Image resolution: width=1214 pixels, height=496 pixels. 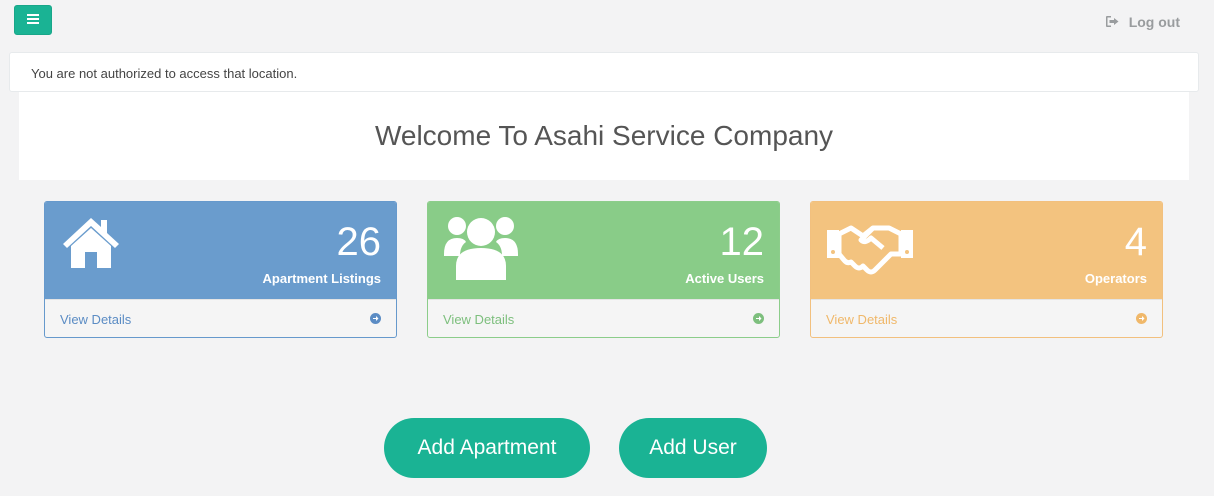 I want to click on add-user-button: Add User, so click(x=693, y=448).